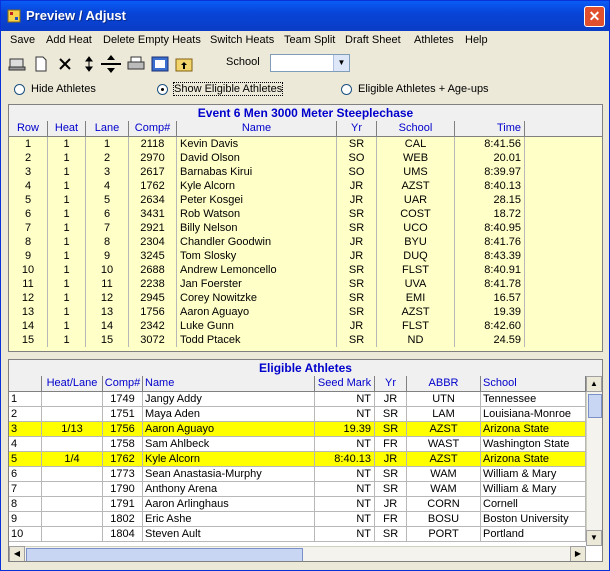  Describe the element at coordinates (297, 444) in the screenshot. I see `eligible-row: 4 1758 Sam Ahlbeck NT FR WAST Washington State` at that location.